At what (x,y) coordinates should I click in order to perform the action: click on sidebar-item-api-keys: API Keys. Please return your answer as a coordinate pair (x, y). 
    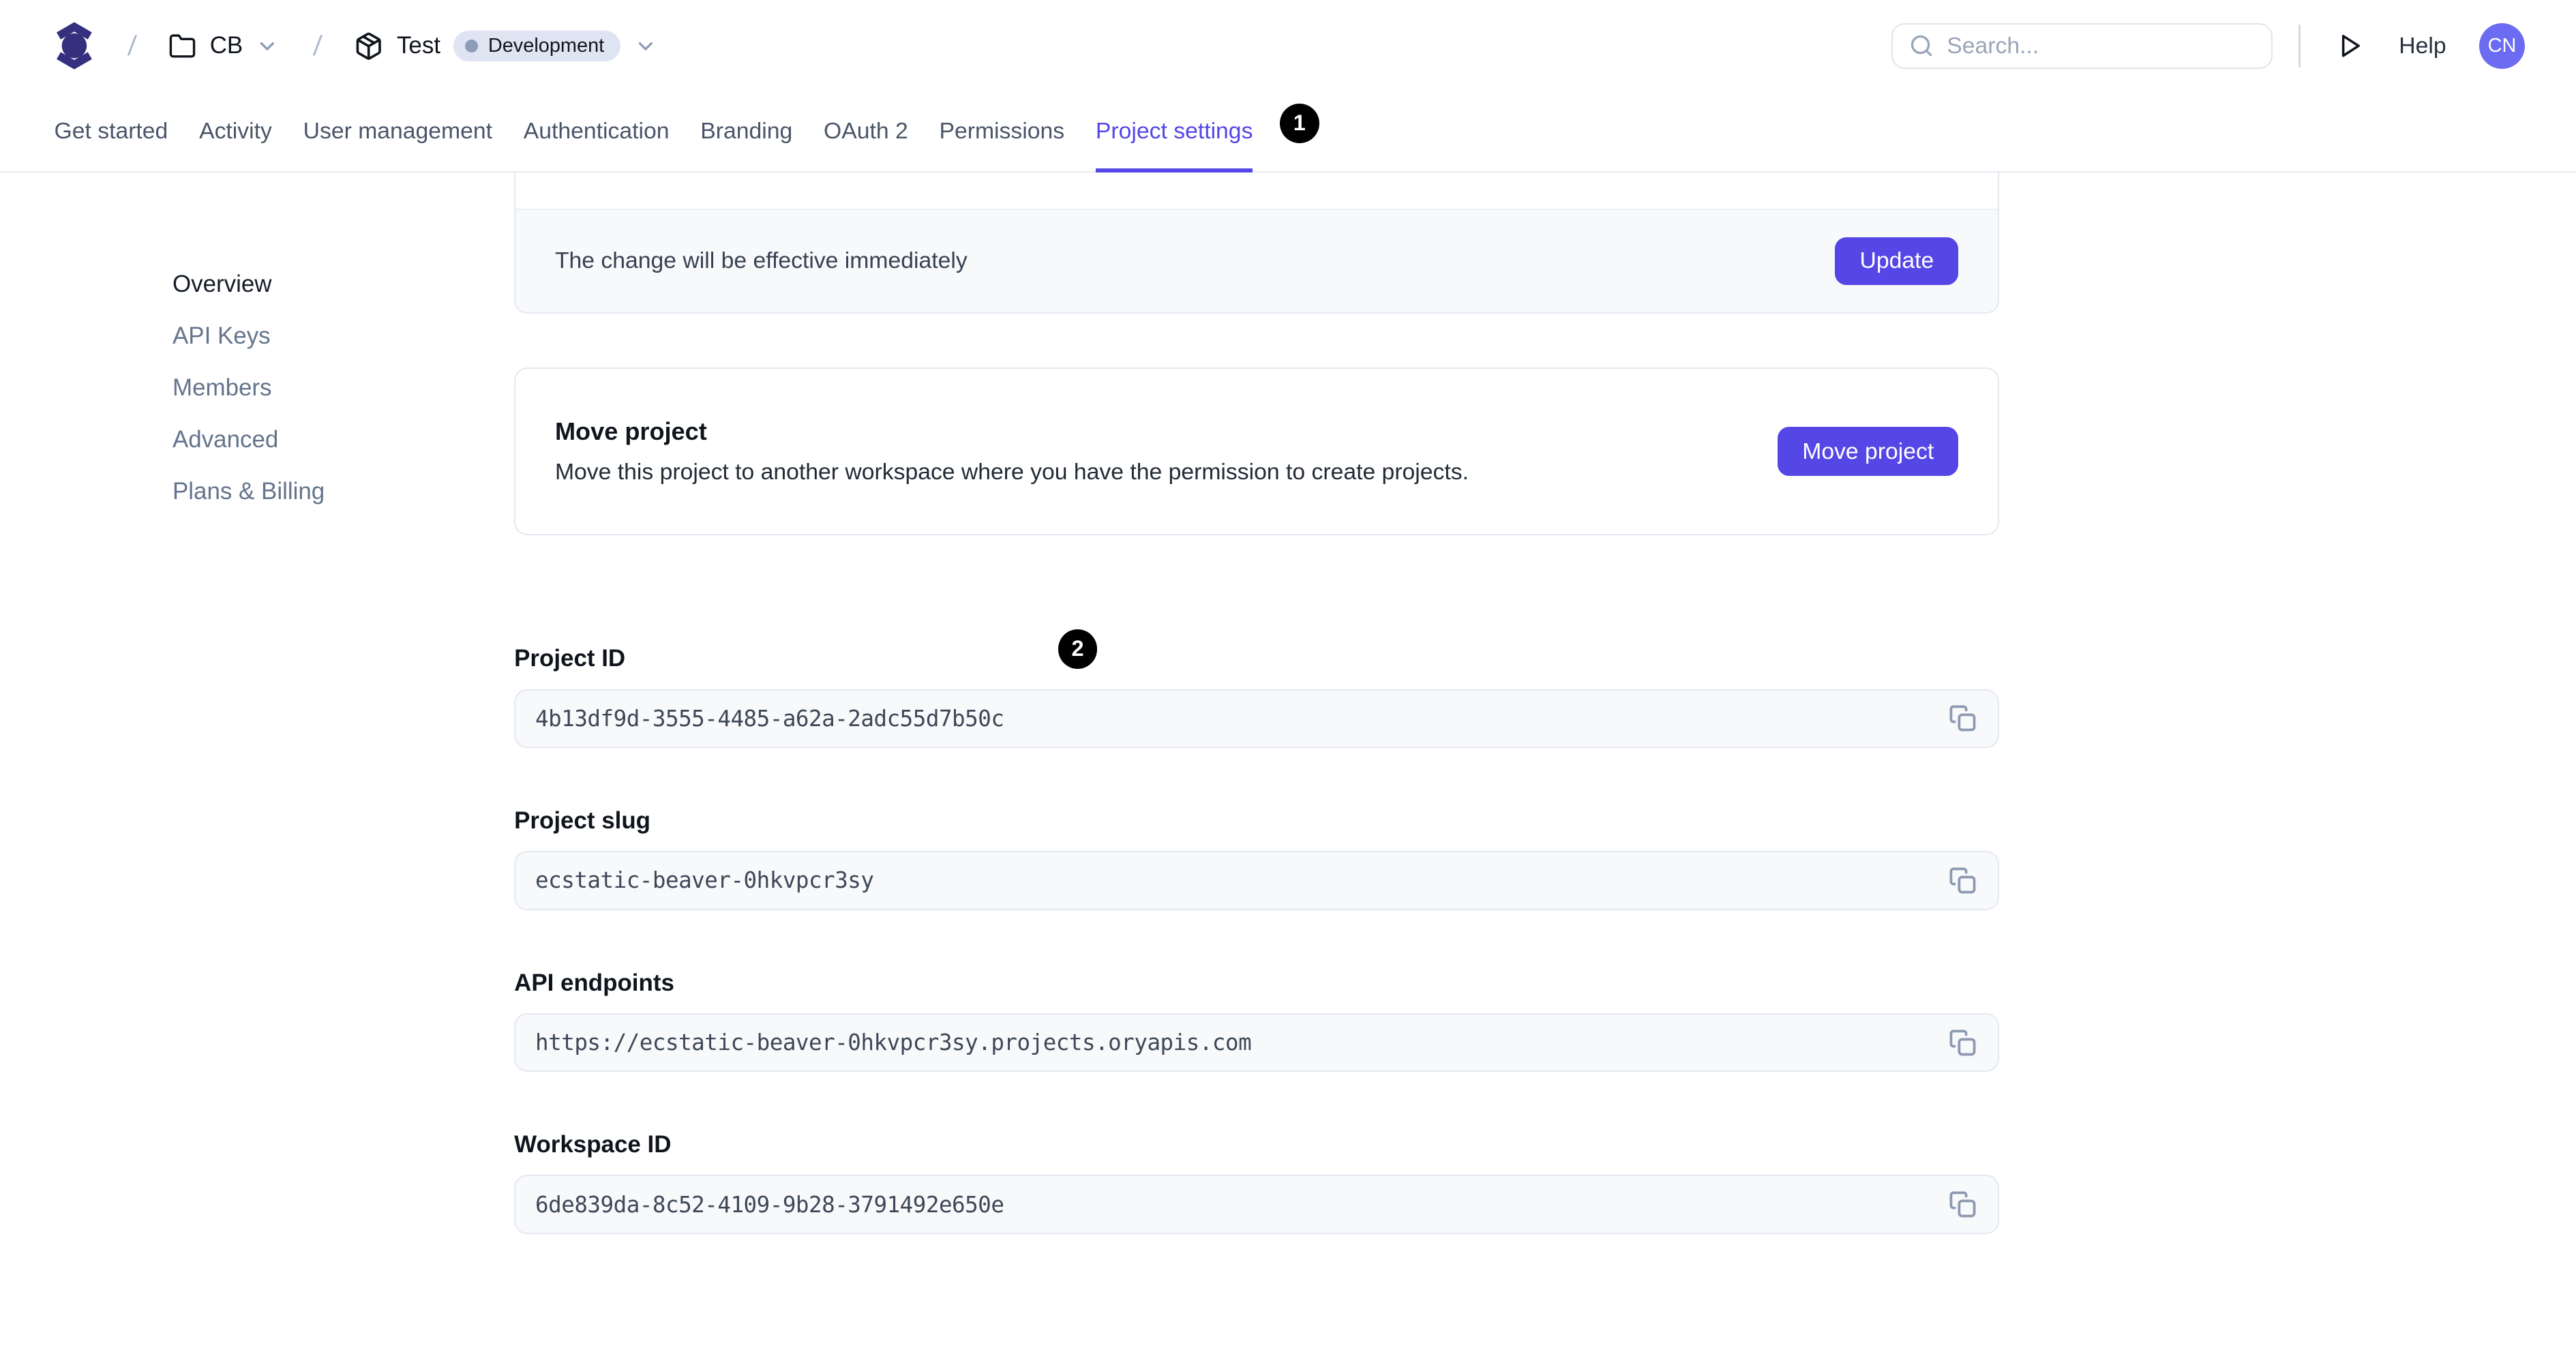
    Looking at the image, I should click on (316, 336).